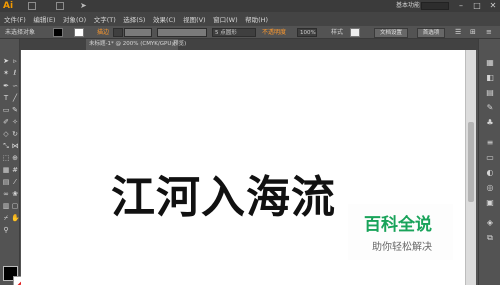 The width and height of the screenshot is (500, 285). I want to click on minimize-button: –, so click(461, 6).